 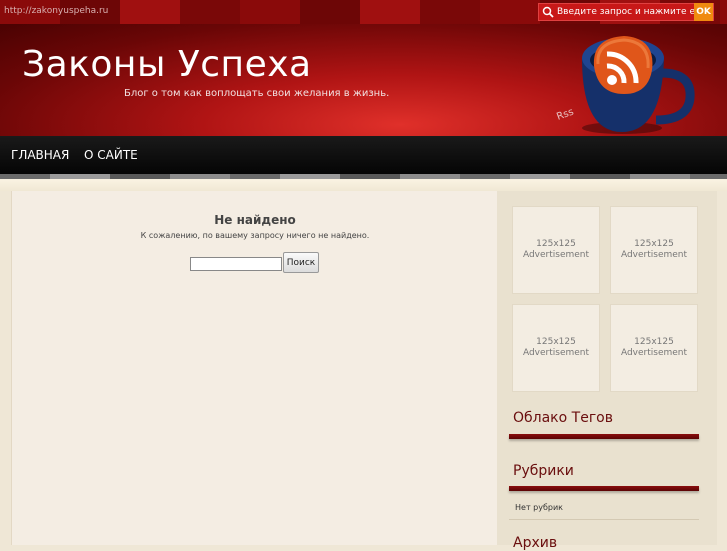 What do you see at coordinates (632, 12) in the screenshot?
I see `top-search-input` at bounding box center [632, 12].